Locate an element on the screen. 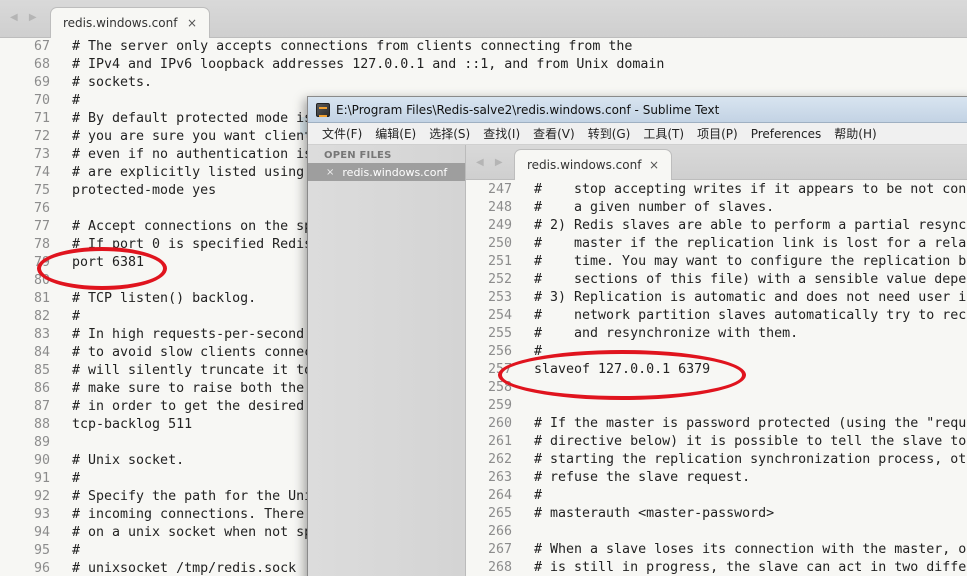 The width and height of the screenshot is (967, 576). line-text: # sockets. is located at coordinates (101, 83).